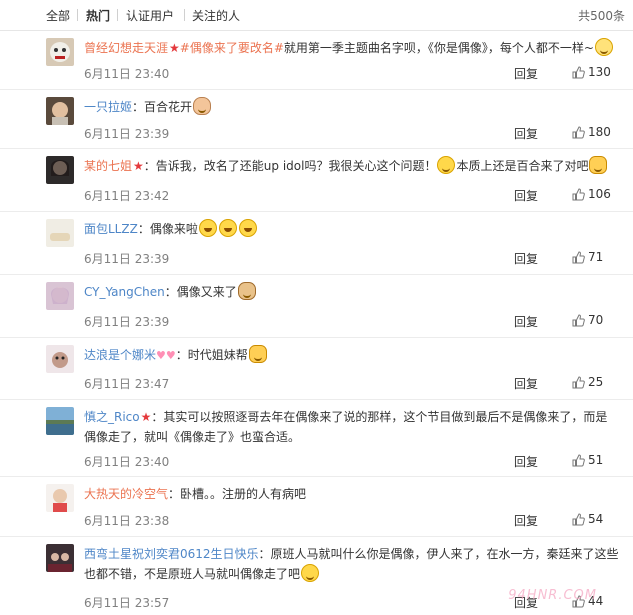 This screenshot has width=633, height=615. I want to click on comment-text: ：百合花开, so click(162, 107).